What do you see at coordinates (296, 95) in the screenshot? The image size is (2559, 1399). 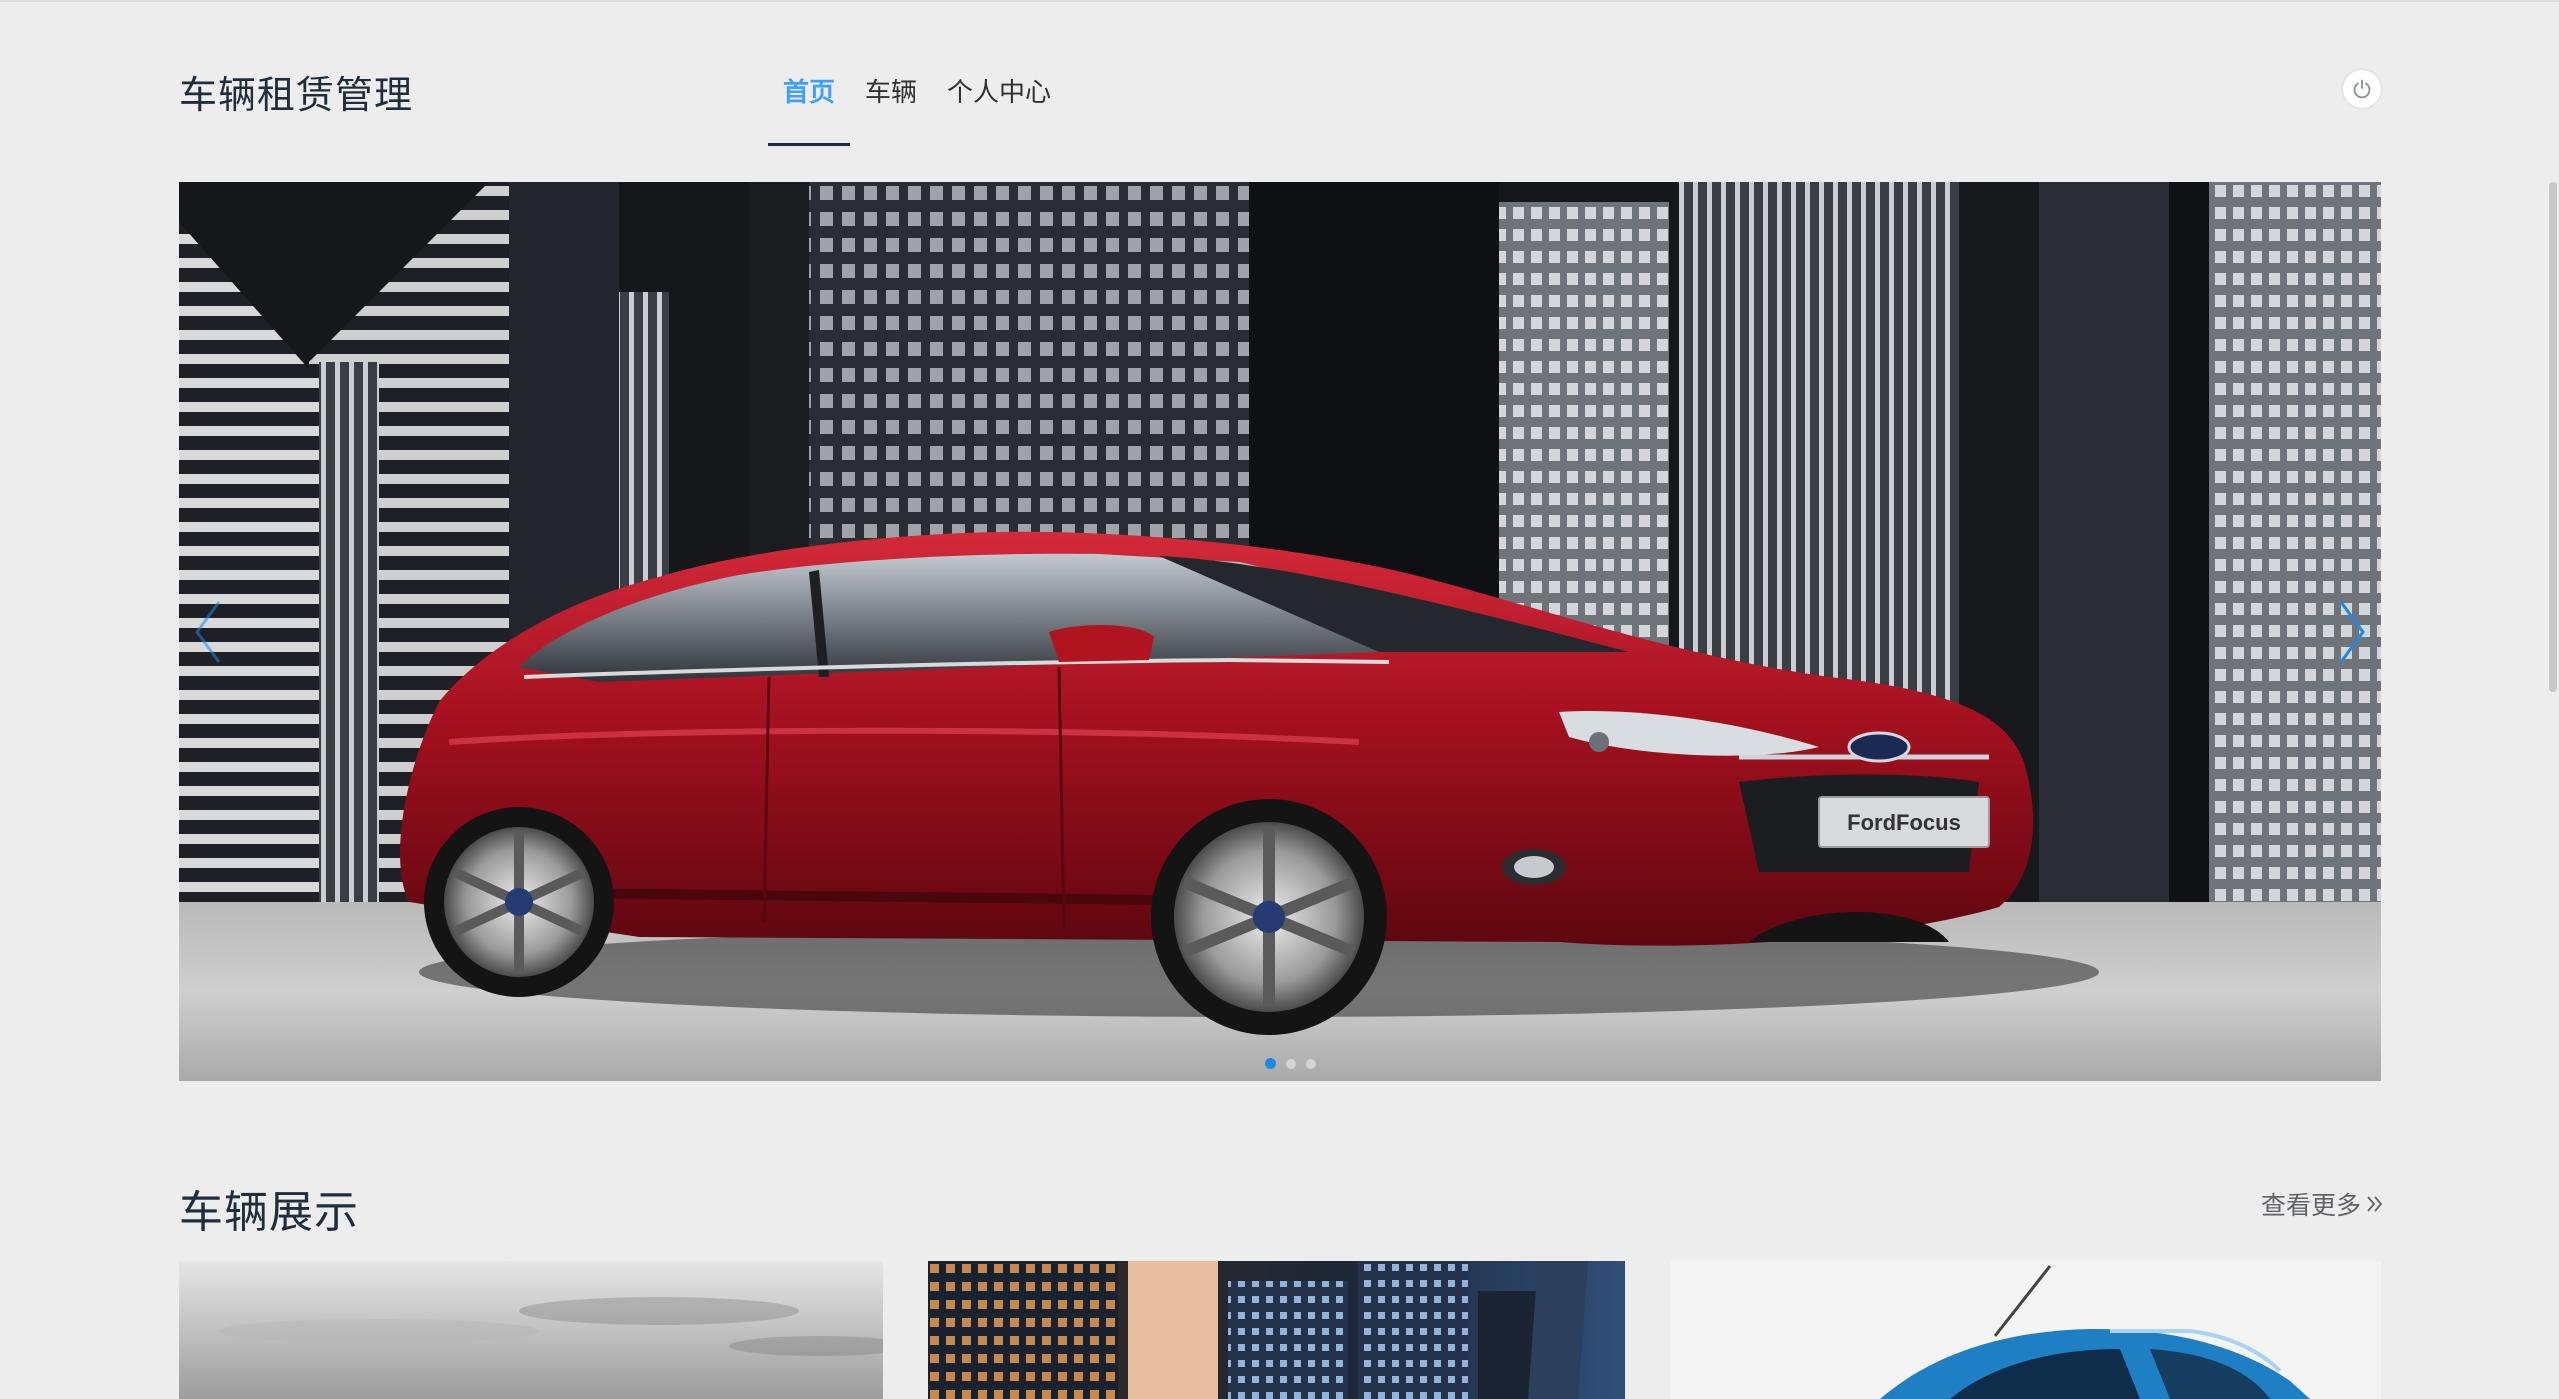 I see `brand-title: 车辆租赁管理` at bounding box center [296, 95].